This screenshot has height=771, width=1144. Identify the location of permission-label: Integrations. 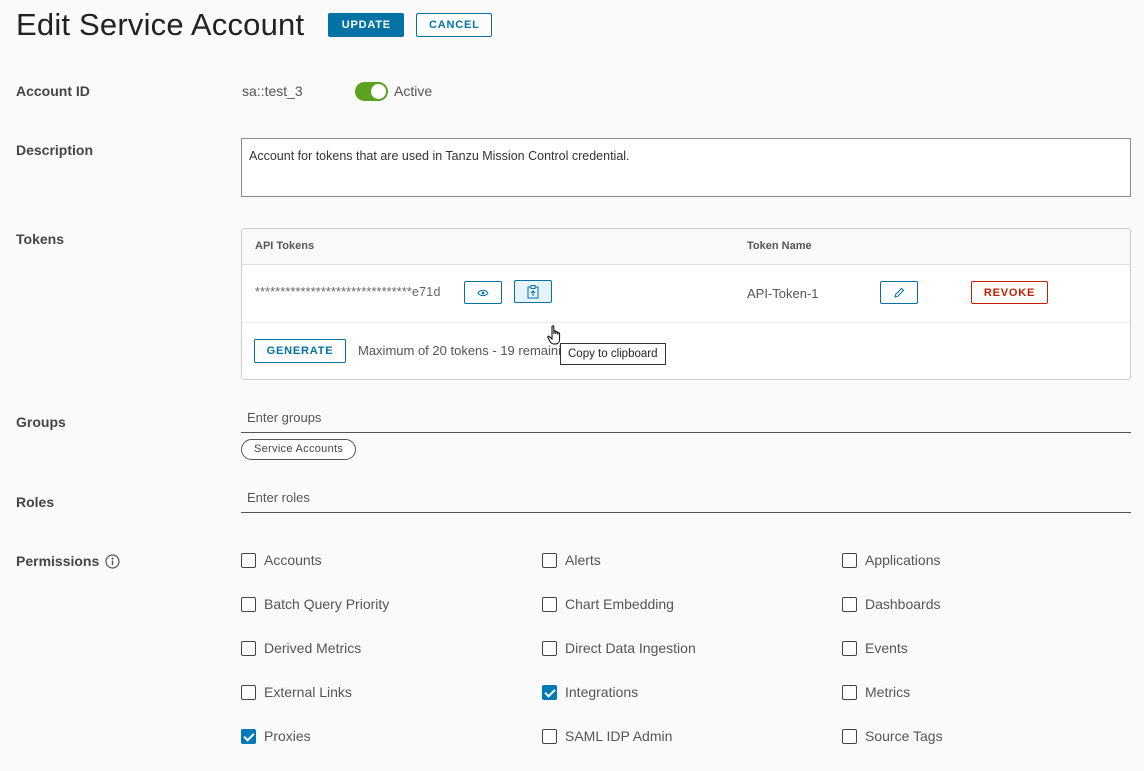
(602, 692).